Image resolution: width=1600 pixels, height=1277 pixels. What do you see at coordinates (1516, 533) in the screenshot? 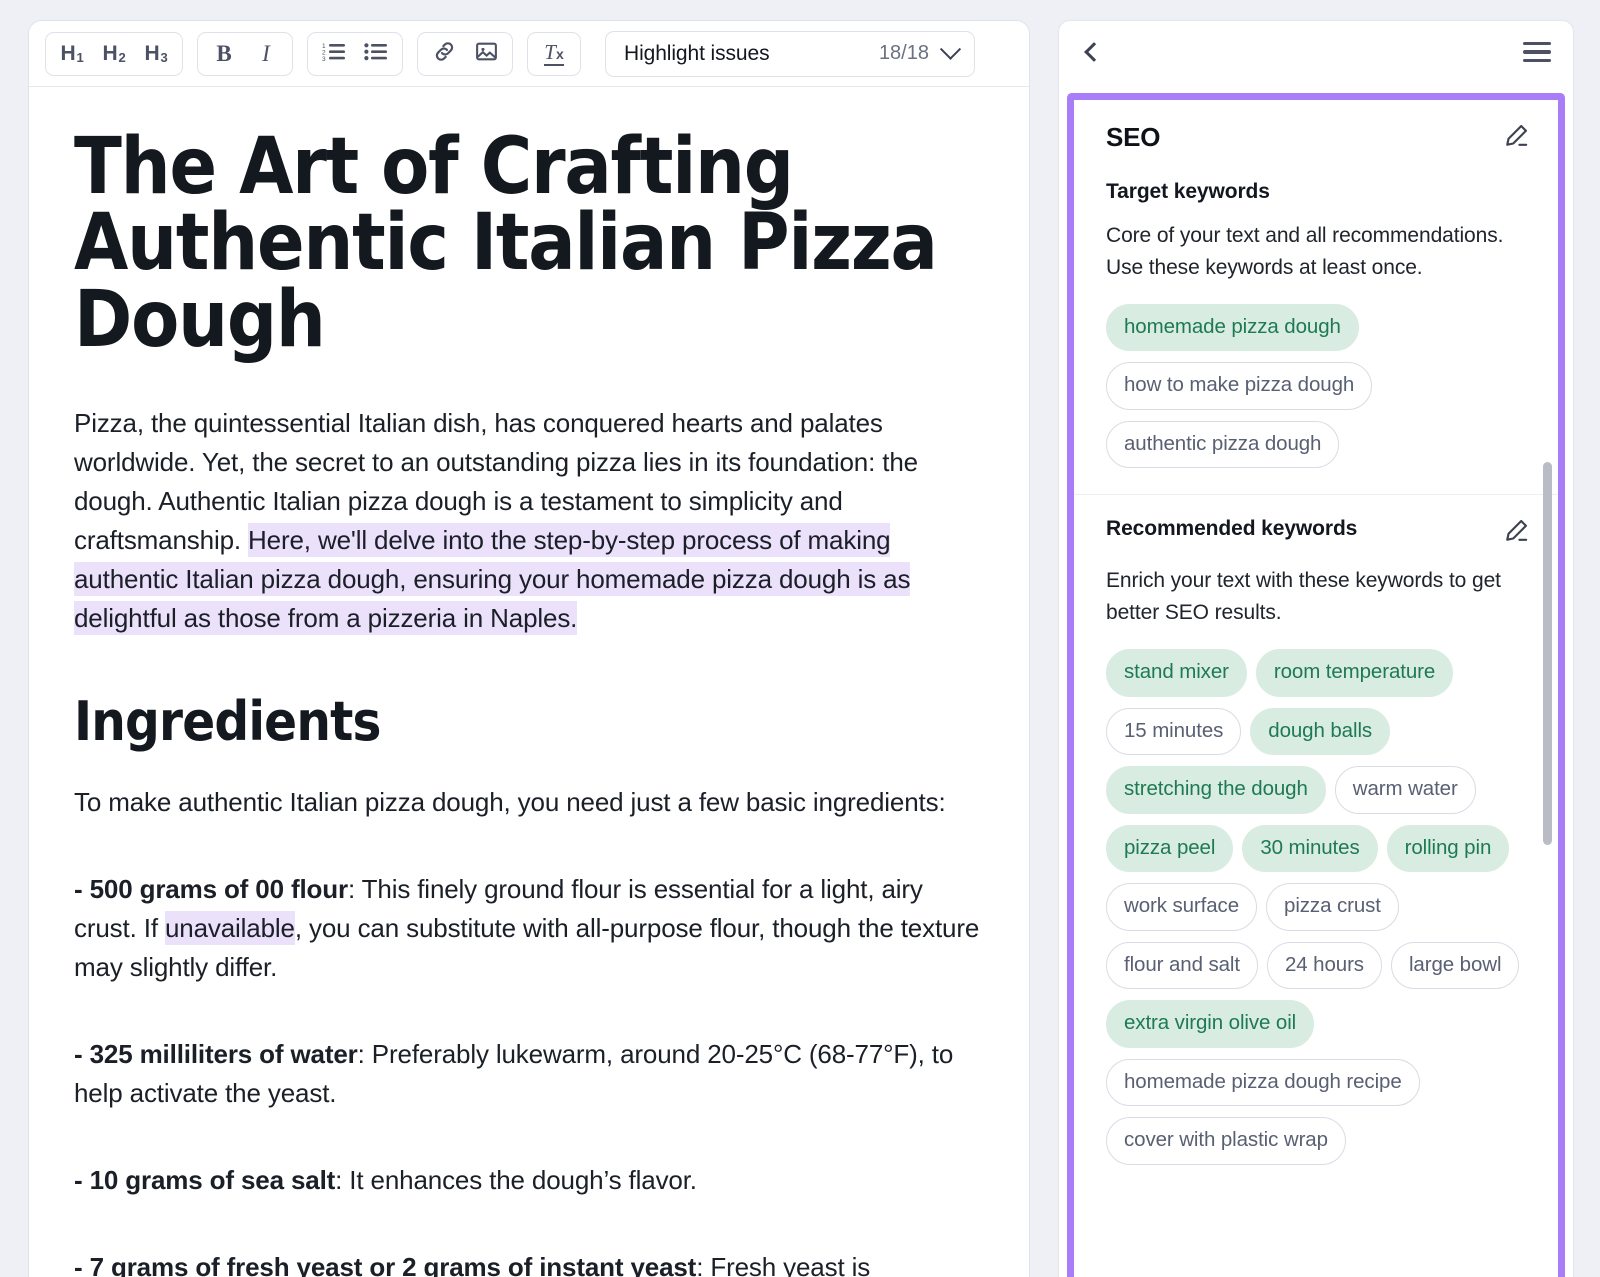
I see `edit-recommended-keywords-pencil-icon` at bounding box center [1516, 533].